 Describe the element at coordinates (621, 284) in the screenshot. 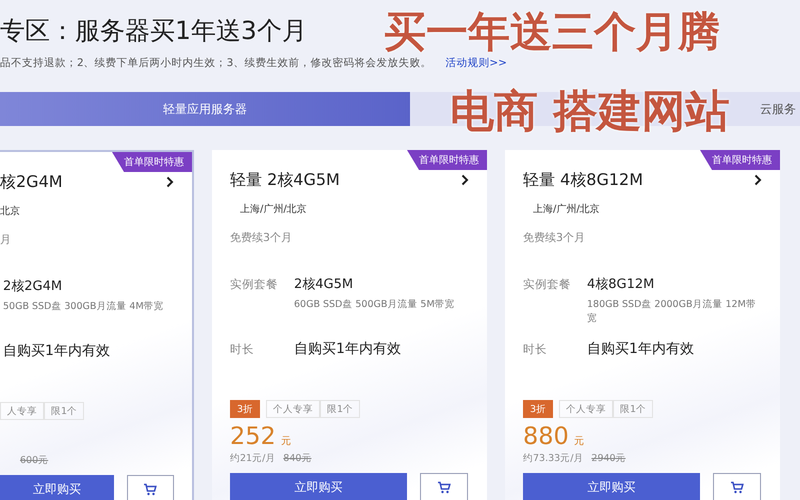

I see `spec-value: 4核8G12M` at that location.